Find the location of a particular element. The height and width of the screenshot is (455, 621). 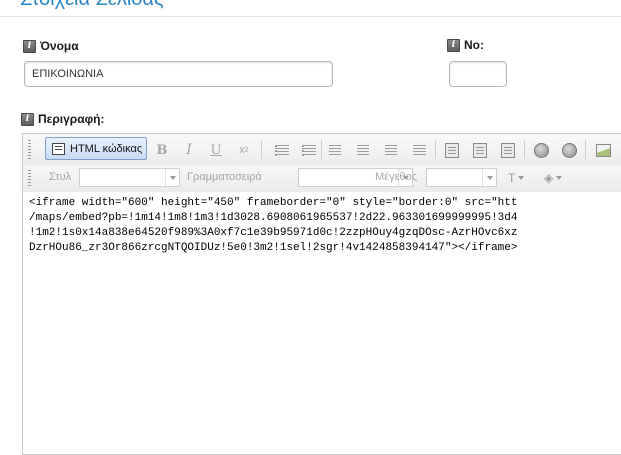

style-select is located at coordinates (129, 177).